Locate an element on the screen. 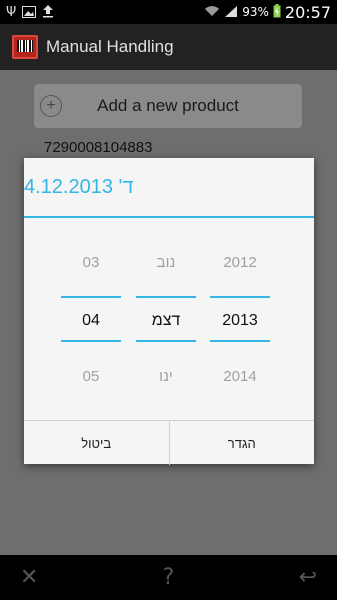 This screenshot has height=600, width=337. add-product-button: + Add a new product is located at coordinates (168, 106).